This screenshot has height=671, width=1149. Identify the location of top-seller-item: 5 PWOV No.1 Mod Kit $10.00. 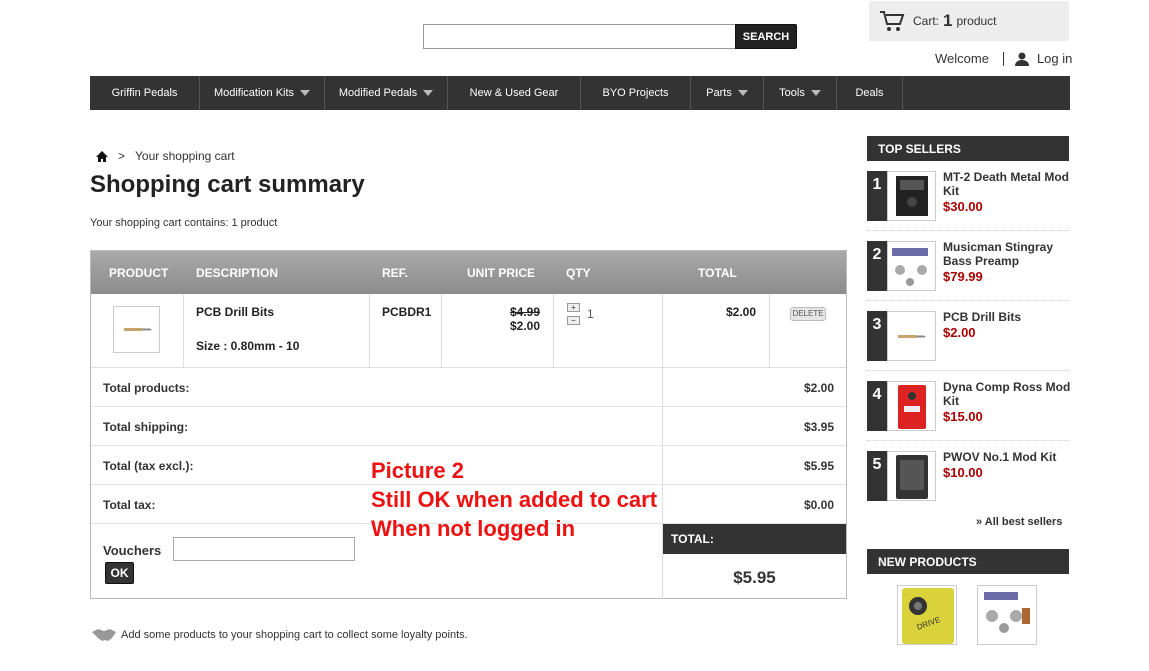
(969, 478).